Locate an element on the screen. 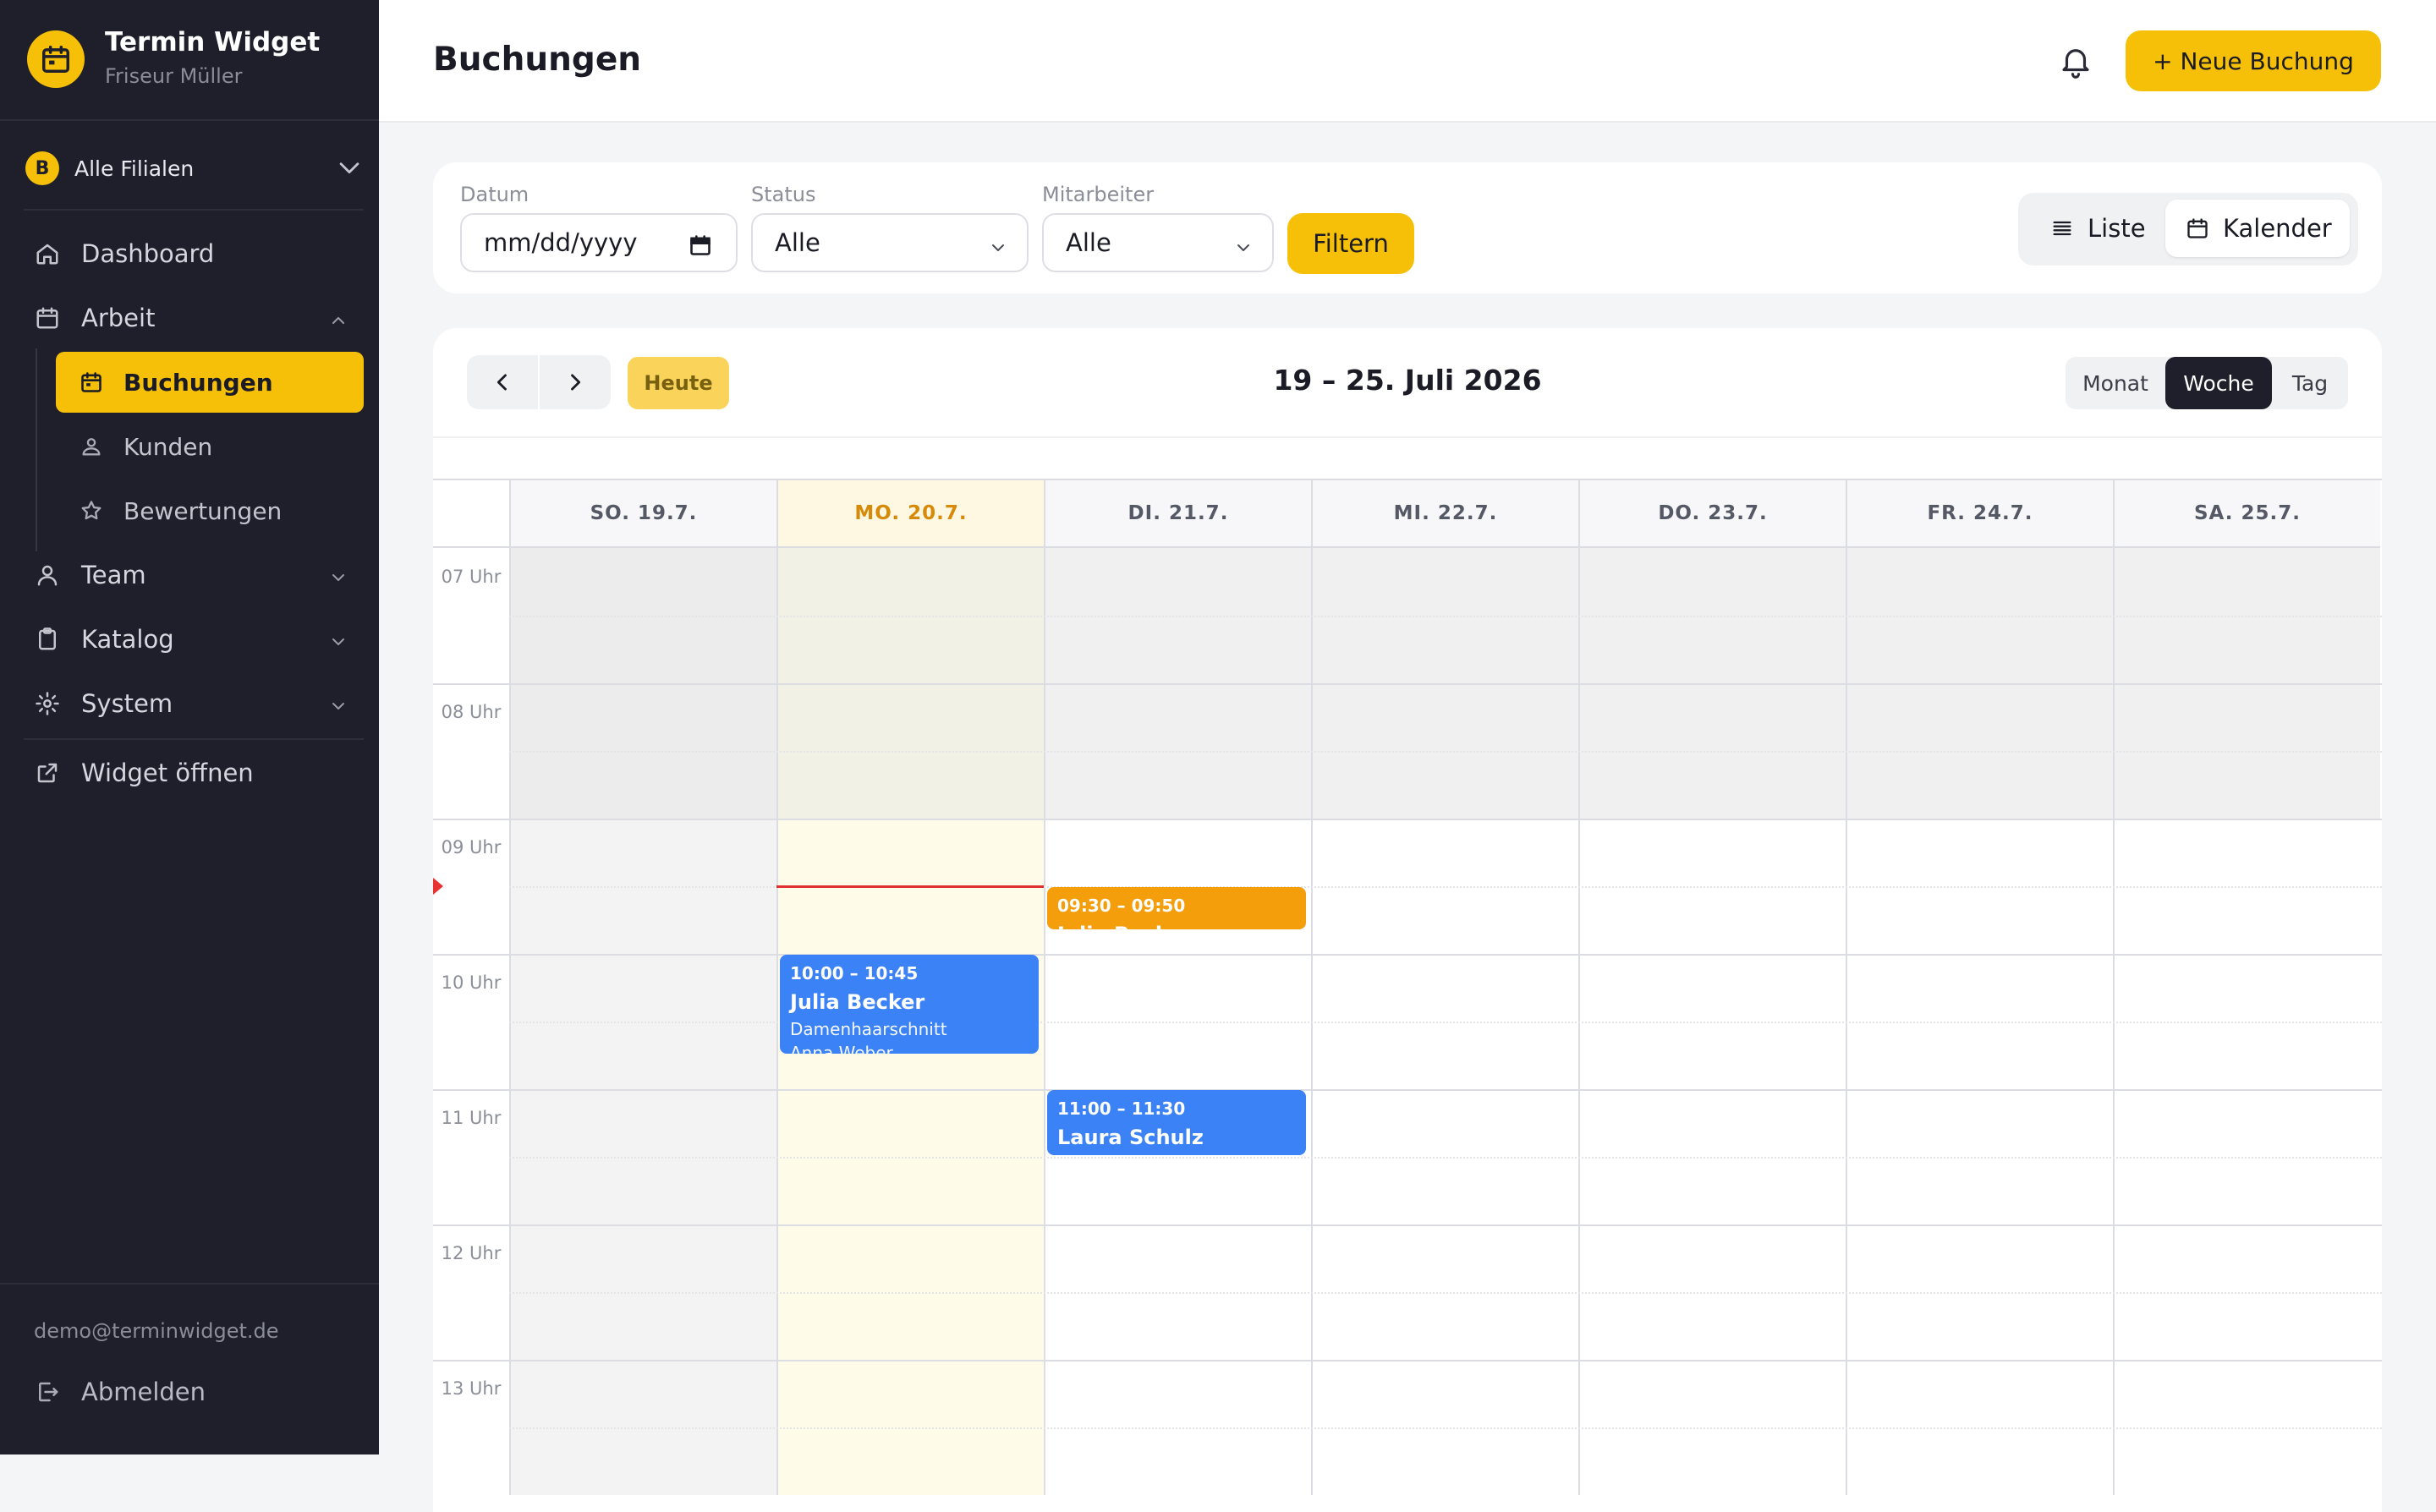 The width and height of the screenshot is (2436, 1512). day-header: MI. 22.7. is located at coordinates (1444, 514).